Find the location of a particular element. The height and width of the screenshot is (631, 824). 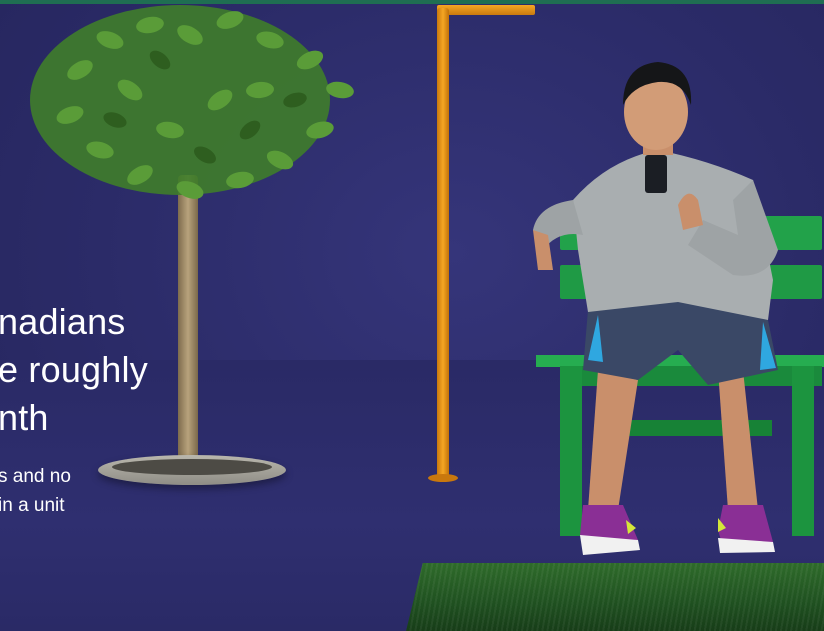

tree-planter-soil is located at coordinates (192, 467).